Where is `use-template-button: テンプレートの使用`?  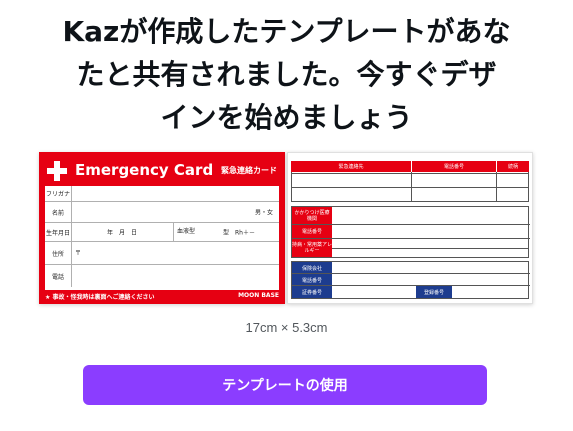 use-template-button: テンプレートの使用 is located at coordinates (285, 385).